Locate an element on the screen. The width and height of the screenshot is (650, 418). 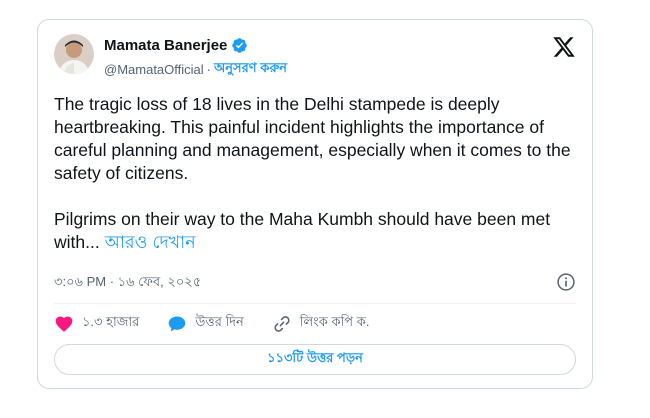
author-display-name: Mamata Banerjee is located at coordinates (165, 45).